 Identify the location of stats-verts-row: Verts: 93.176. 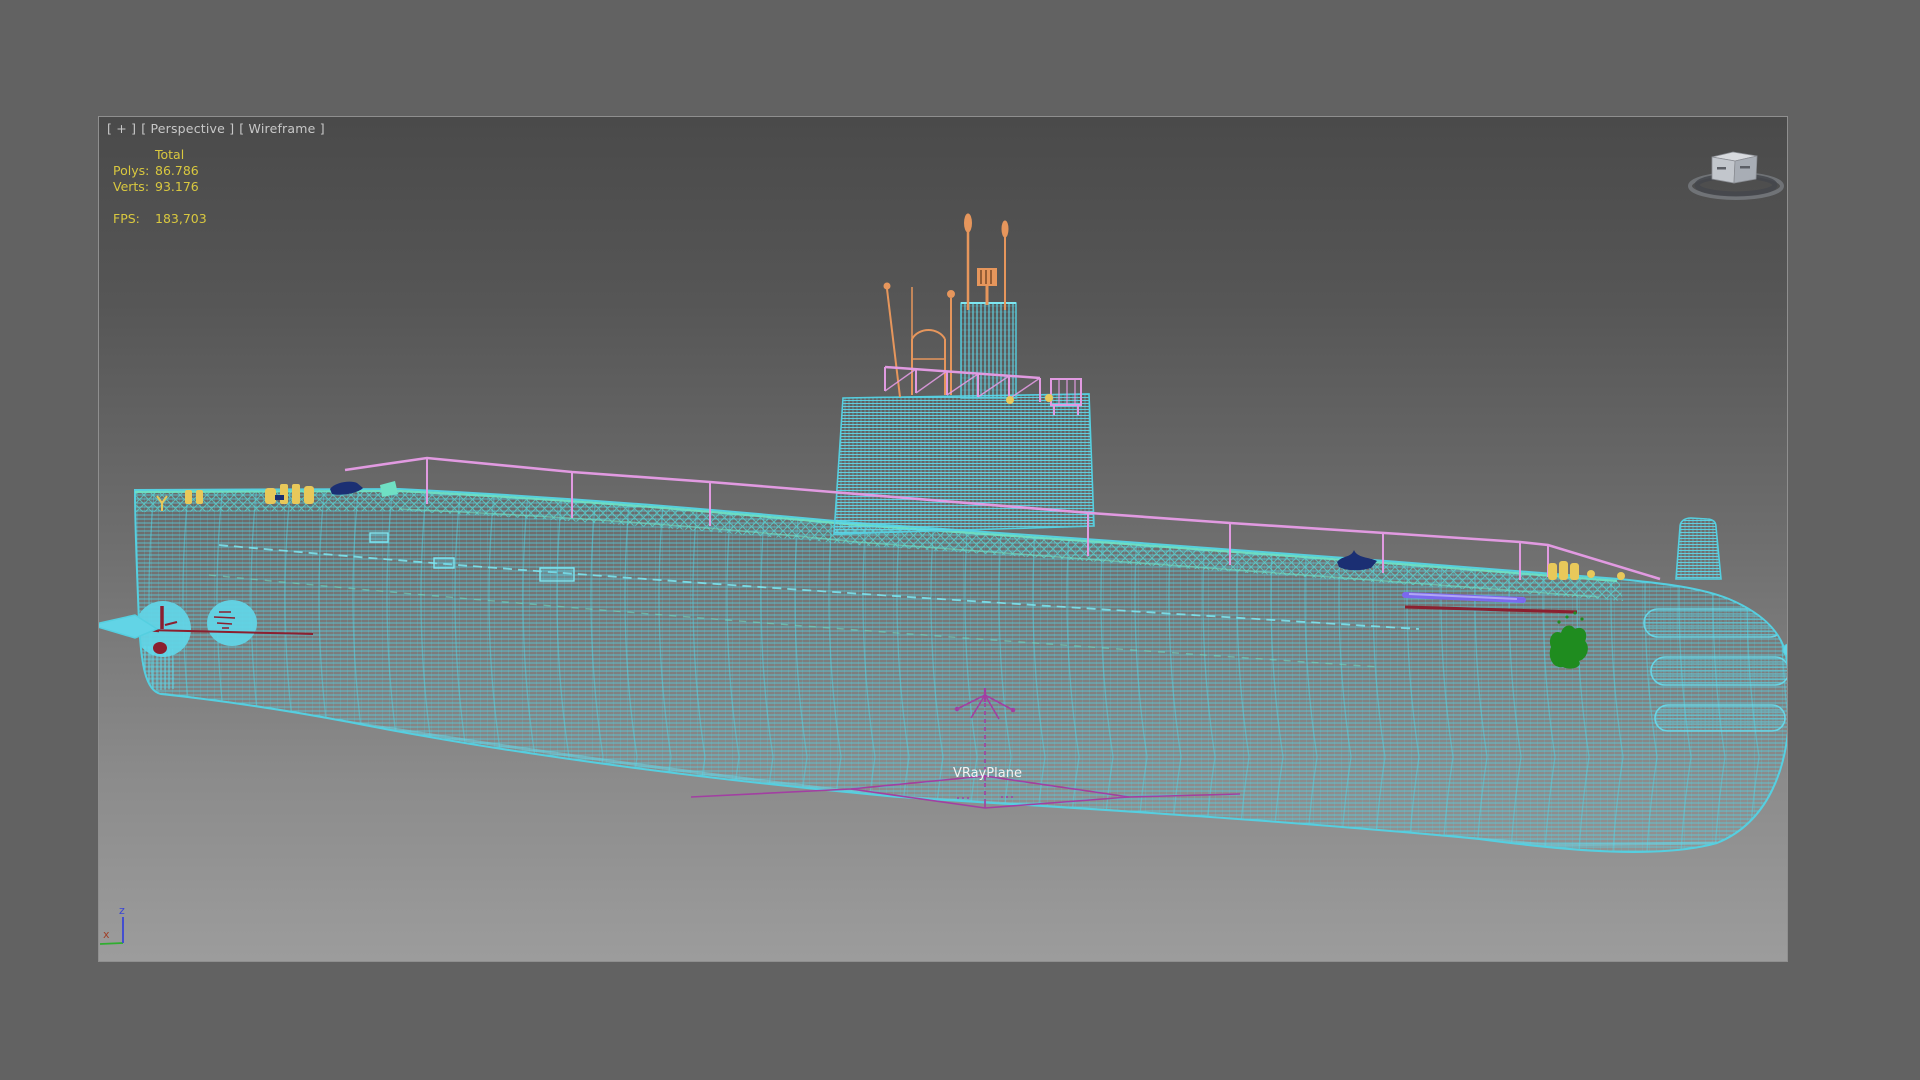
(156, 186).